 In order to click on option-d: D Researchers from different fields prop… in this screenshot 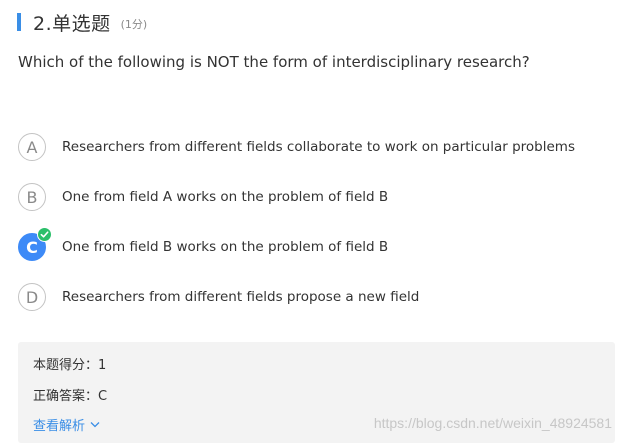, I will do `click(218, 297)`.